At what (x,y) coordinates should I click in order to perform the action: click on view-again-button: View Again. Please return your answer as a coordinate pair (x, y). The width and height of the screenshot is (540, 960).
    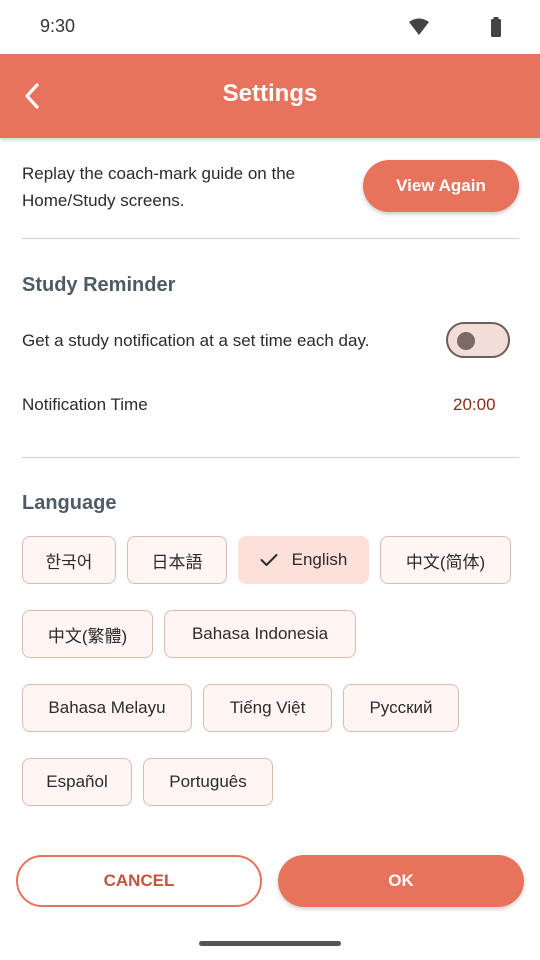
    Looking at the image, I should click on (441, 186).